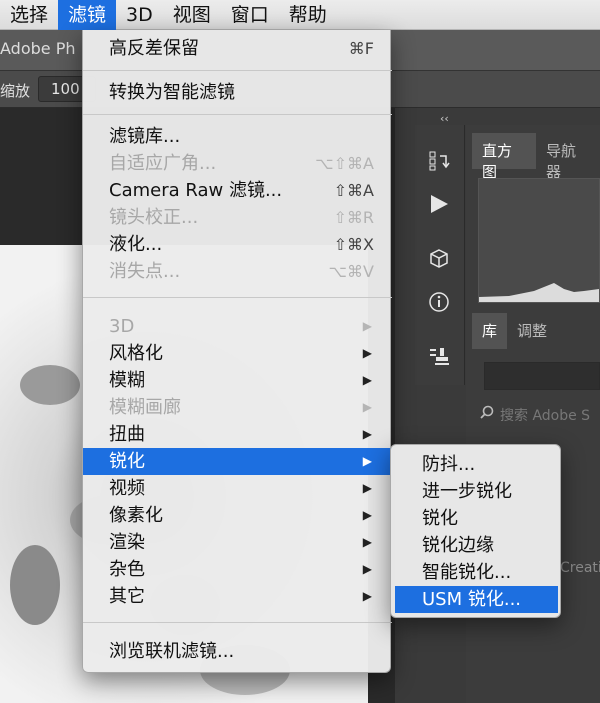 This screenshot has height=703, width=600. Describe the element at coordinates (237, 461) in the screenshot. I see `menu-item-sharpen: 锐化 ▶` at that location.